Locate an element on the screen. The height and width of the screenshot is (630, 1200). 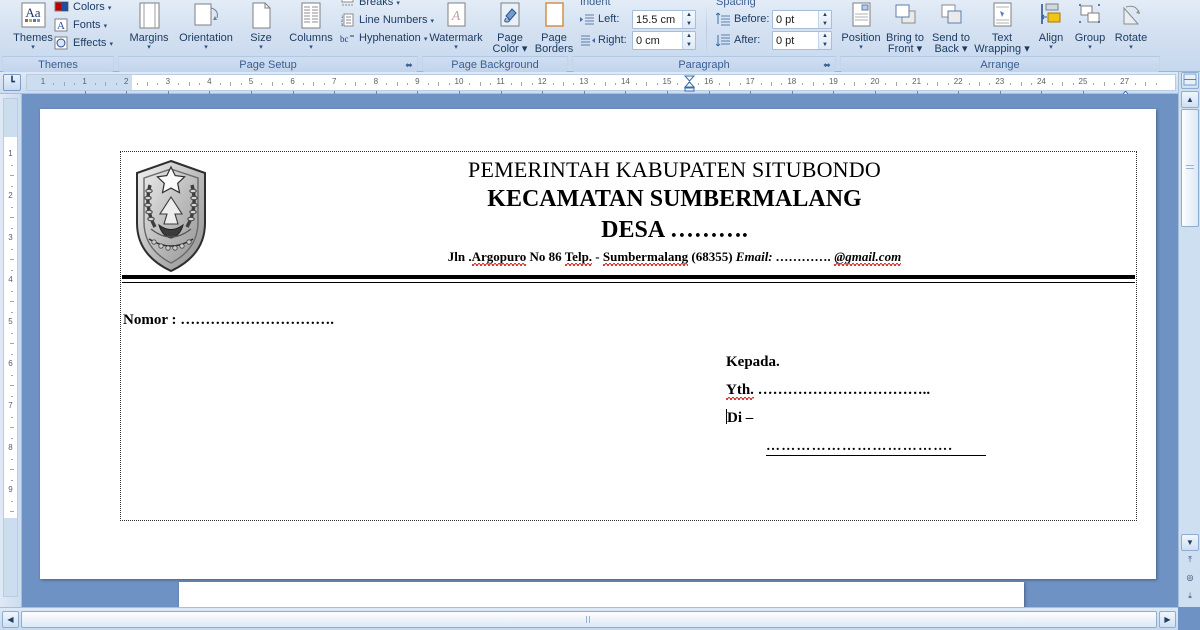
breaks-icon is located at coordinates (348, 5).